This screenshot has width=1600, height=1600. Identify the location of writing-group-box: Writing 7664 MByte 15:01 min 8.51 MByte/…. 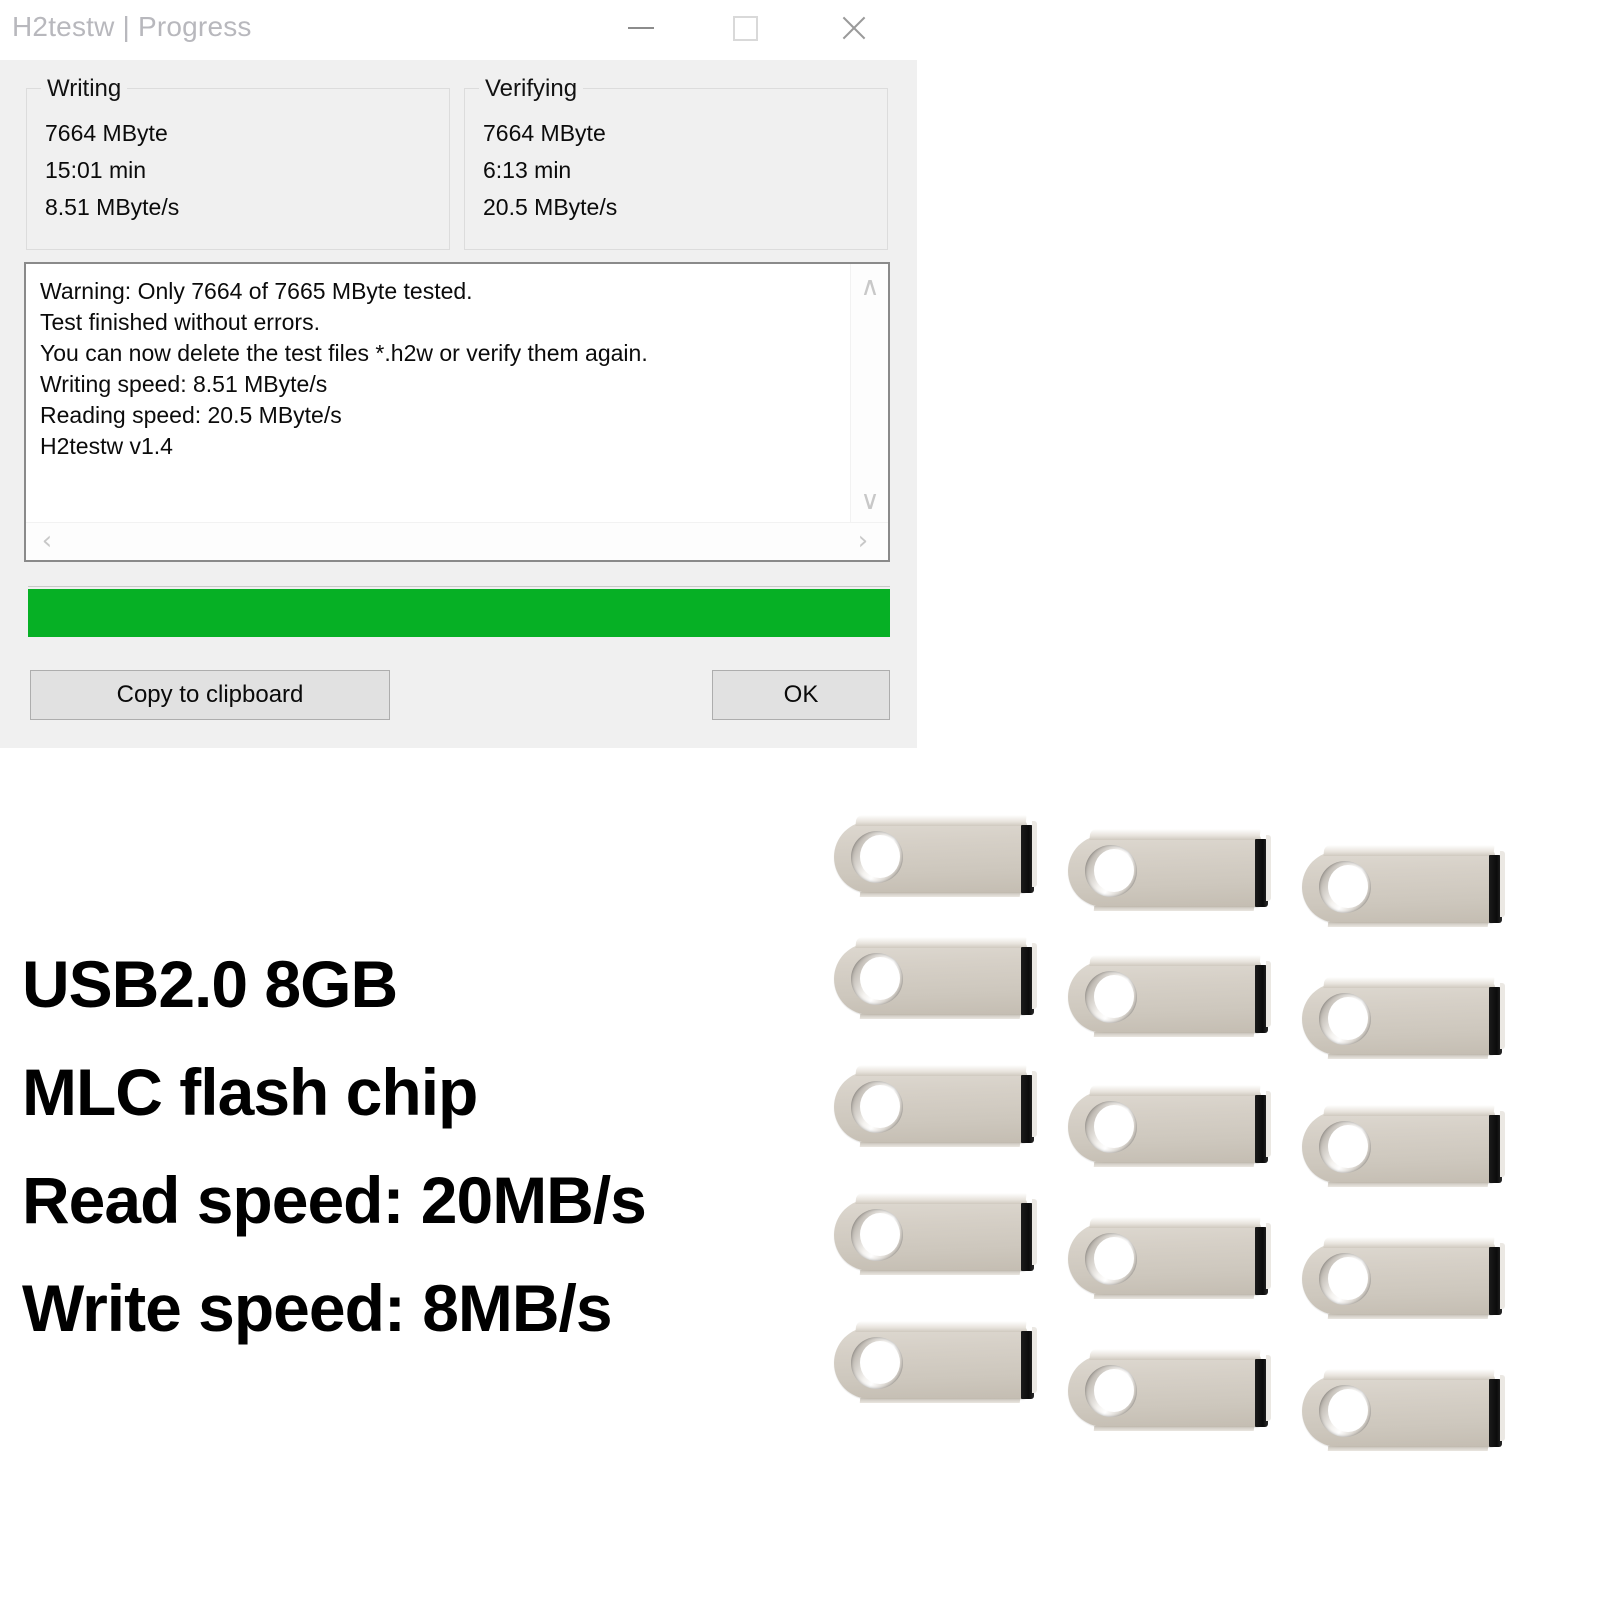
(238, 162).